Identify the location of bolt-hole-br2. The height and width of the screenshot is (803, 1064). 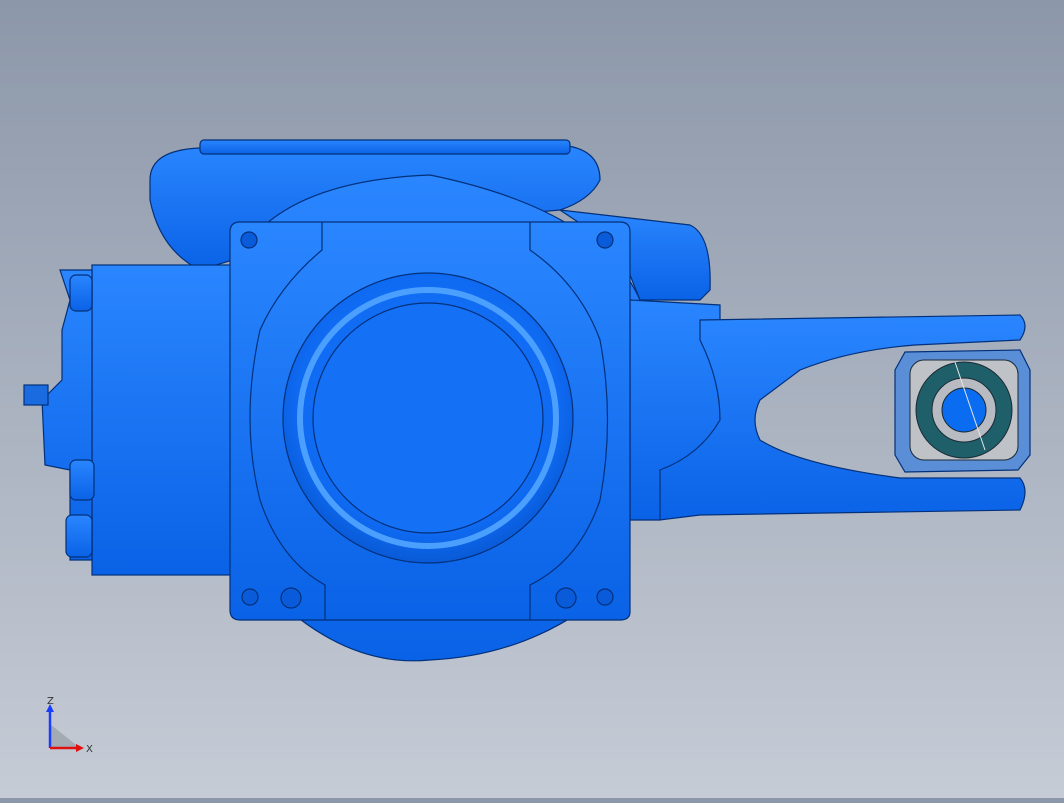
(566, 598).